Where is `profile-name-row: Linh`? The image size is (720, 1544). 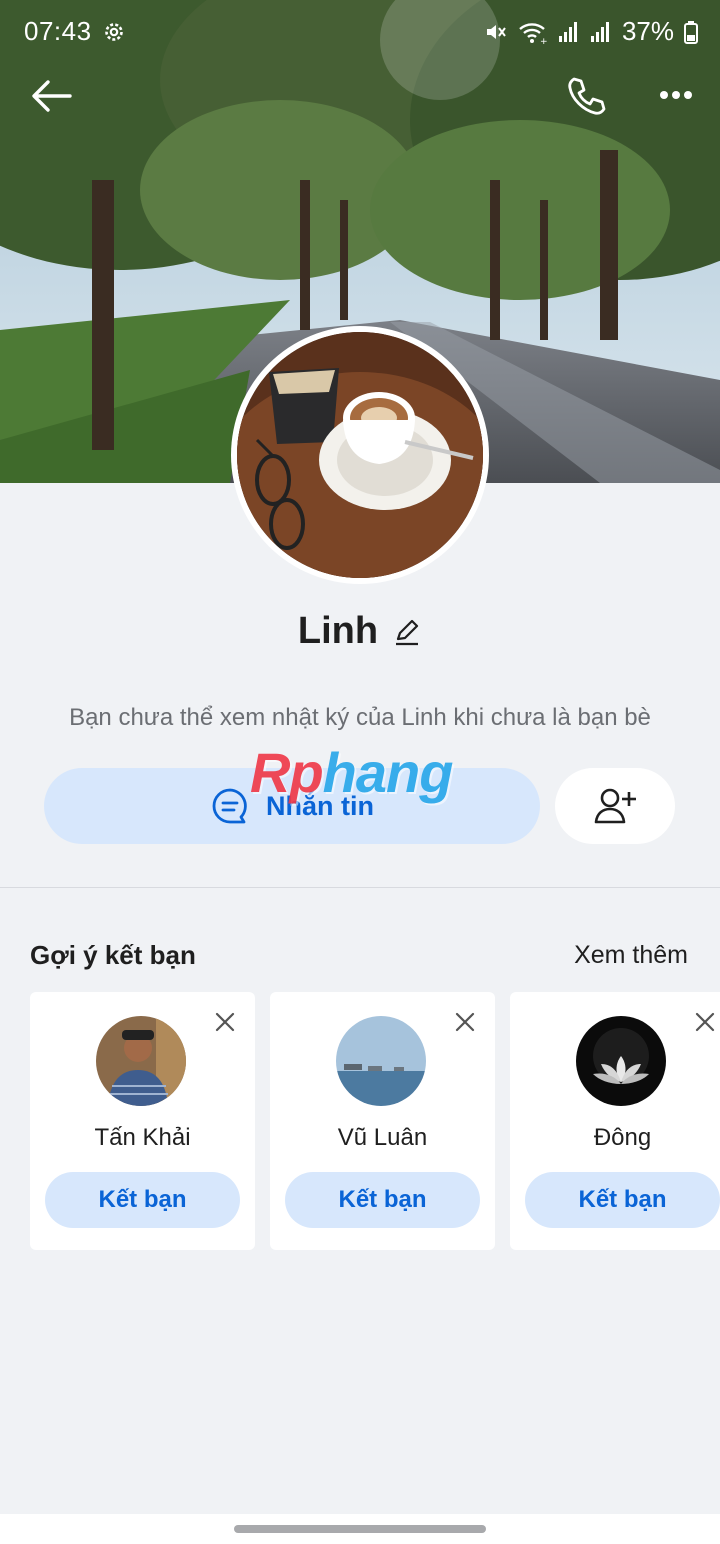 profile-name-row: Linh is located at coordinates (360, 631).